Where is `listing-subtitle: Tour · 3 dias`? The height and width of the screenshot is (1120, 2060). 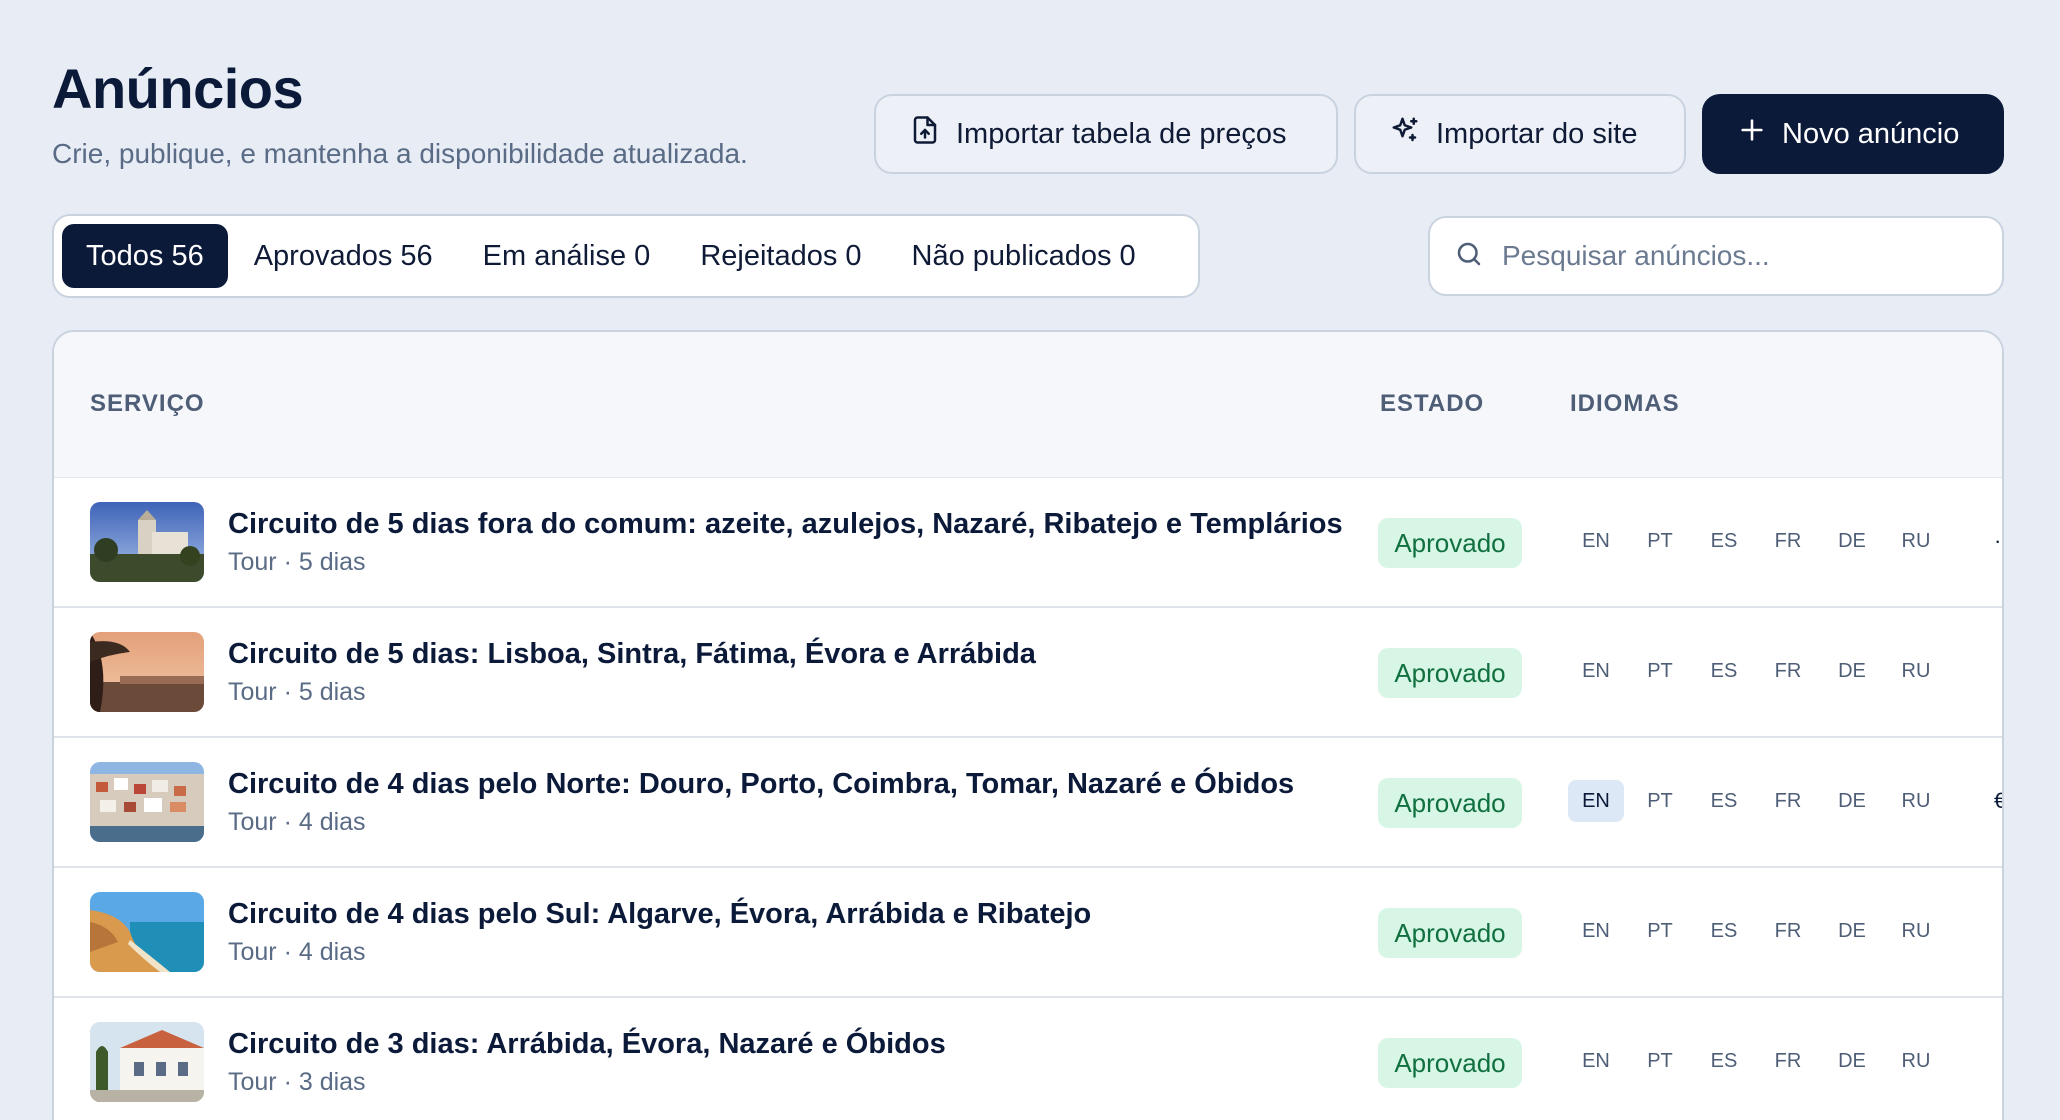
listing-subtitle: Tour · 3 dias is located at coordinates (297, 1082).